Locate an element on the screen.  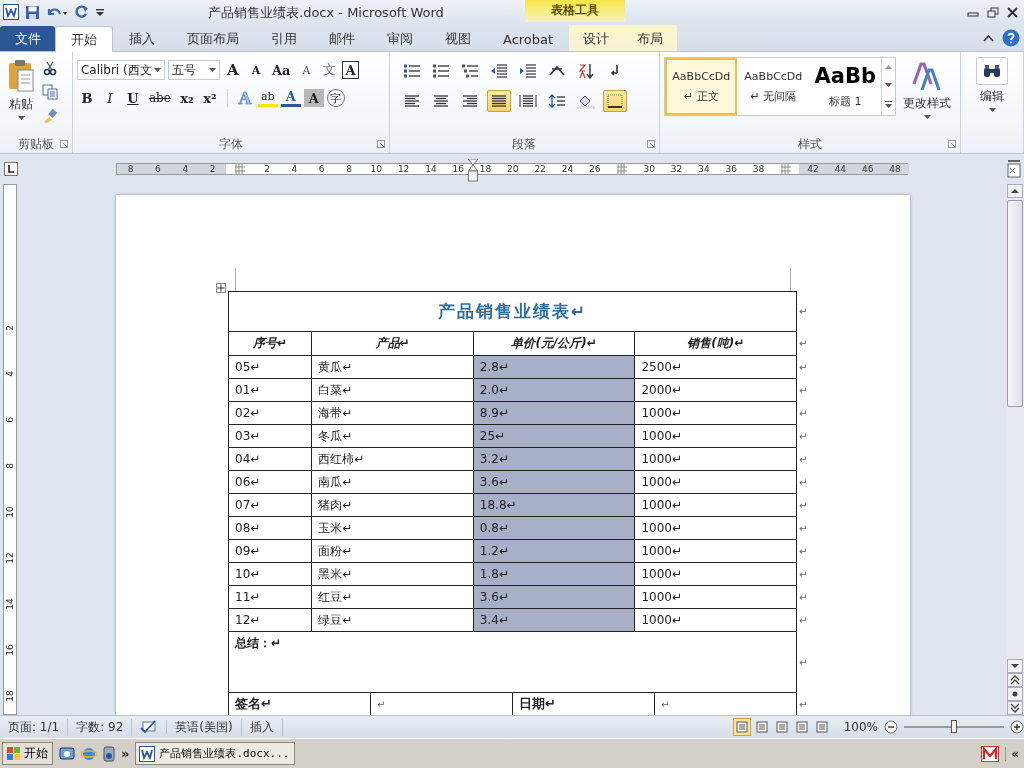
ribbon-tab: 插入 is located at coordinates (142, 38).